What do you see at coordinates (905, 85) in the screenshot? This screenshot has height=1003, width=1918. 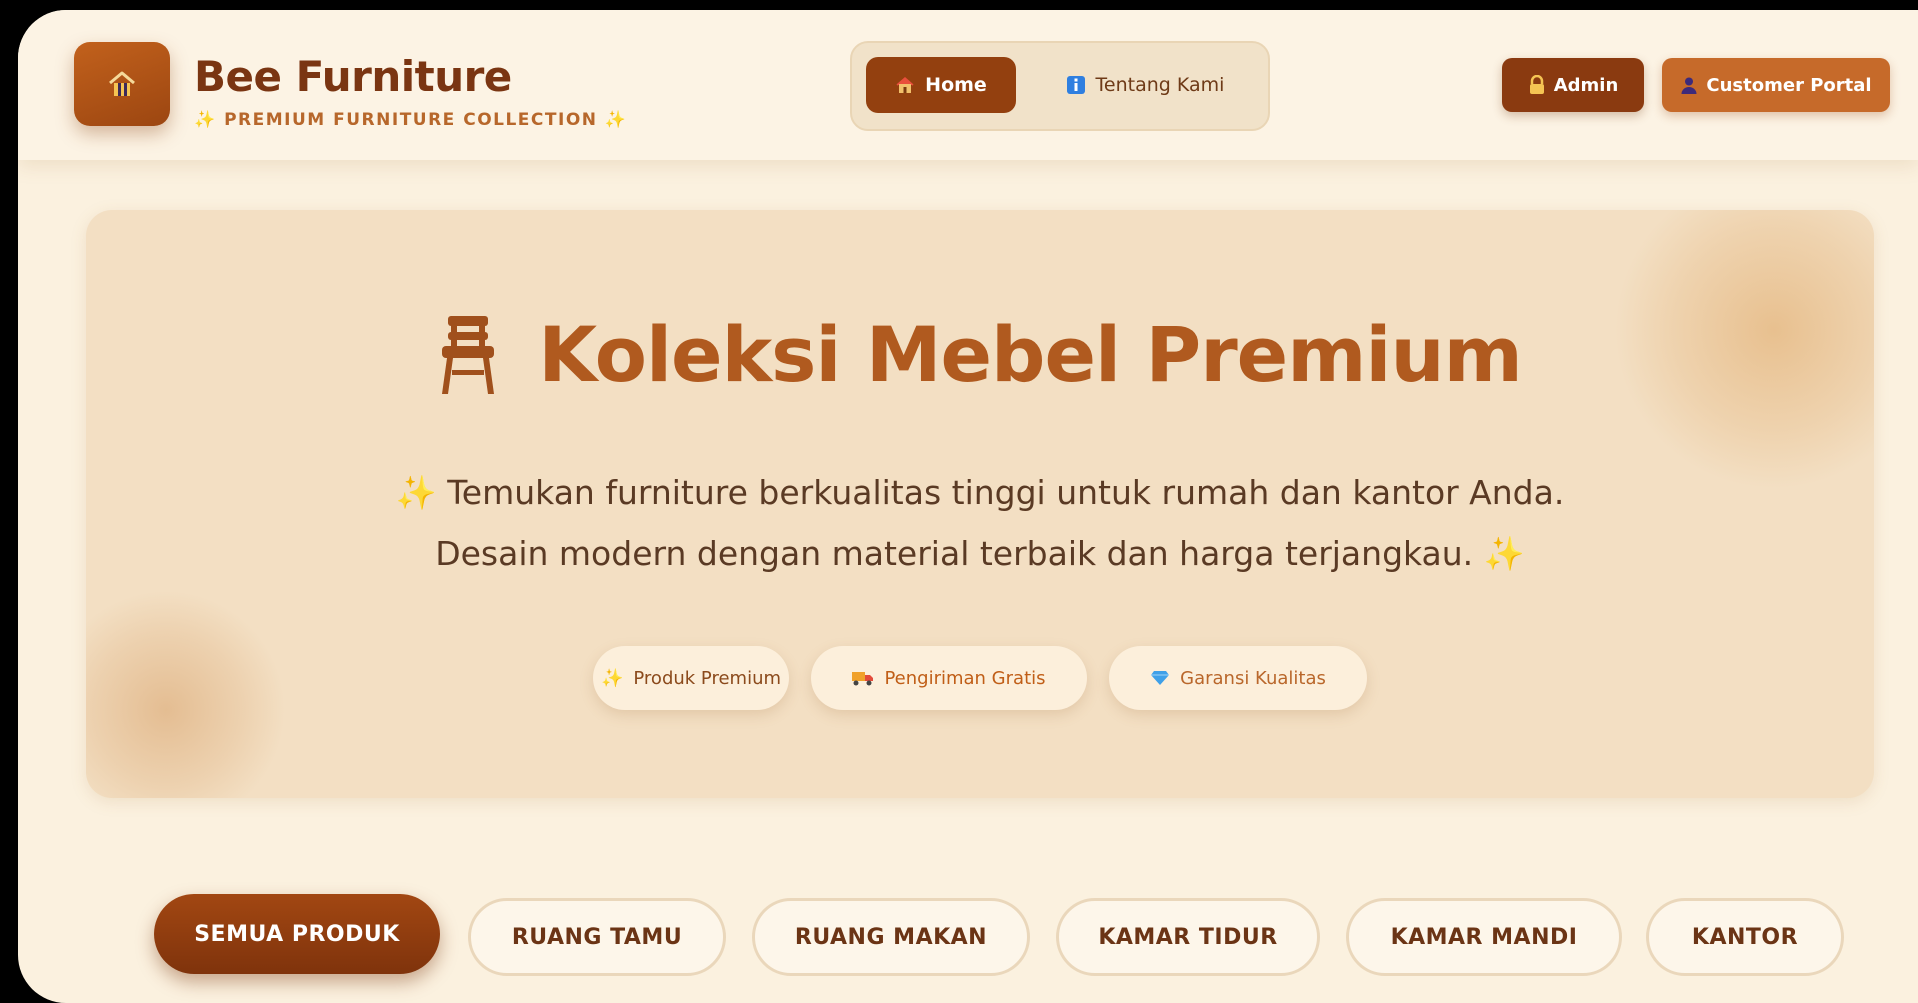 I see `house-icon` at bounding box center [905, 85].